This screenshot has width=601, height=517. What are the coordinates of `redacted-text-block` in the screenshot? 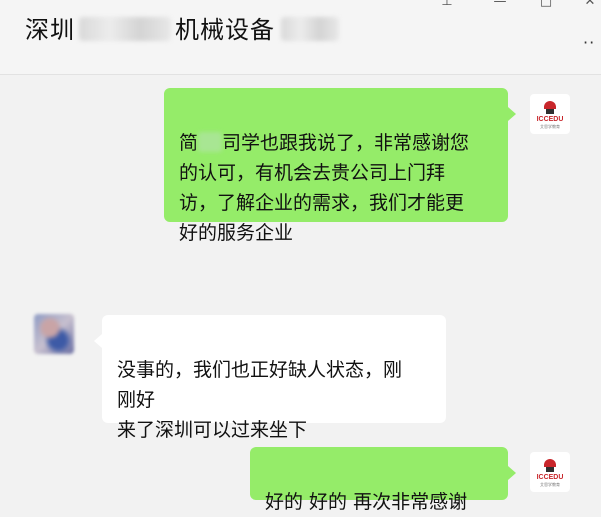 It's located at (210, 141).